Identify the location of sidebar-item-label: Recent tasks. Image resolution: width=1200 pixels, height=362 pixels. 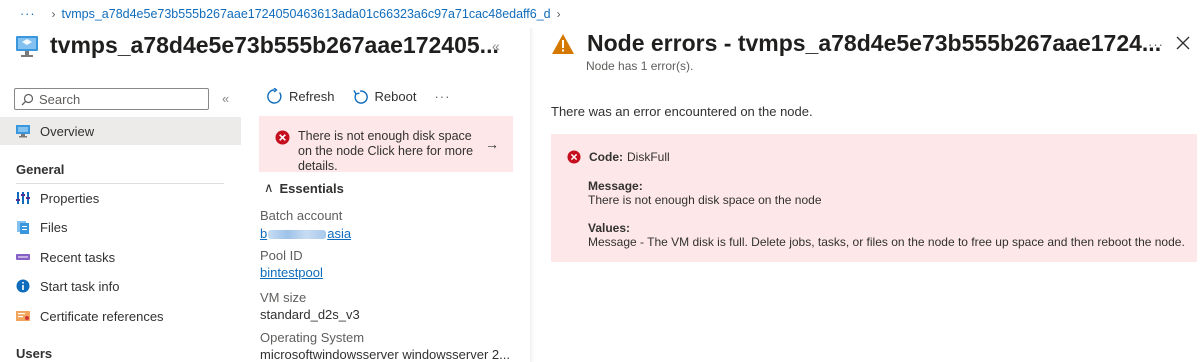
(78, 257).